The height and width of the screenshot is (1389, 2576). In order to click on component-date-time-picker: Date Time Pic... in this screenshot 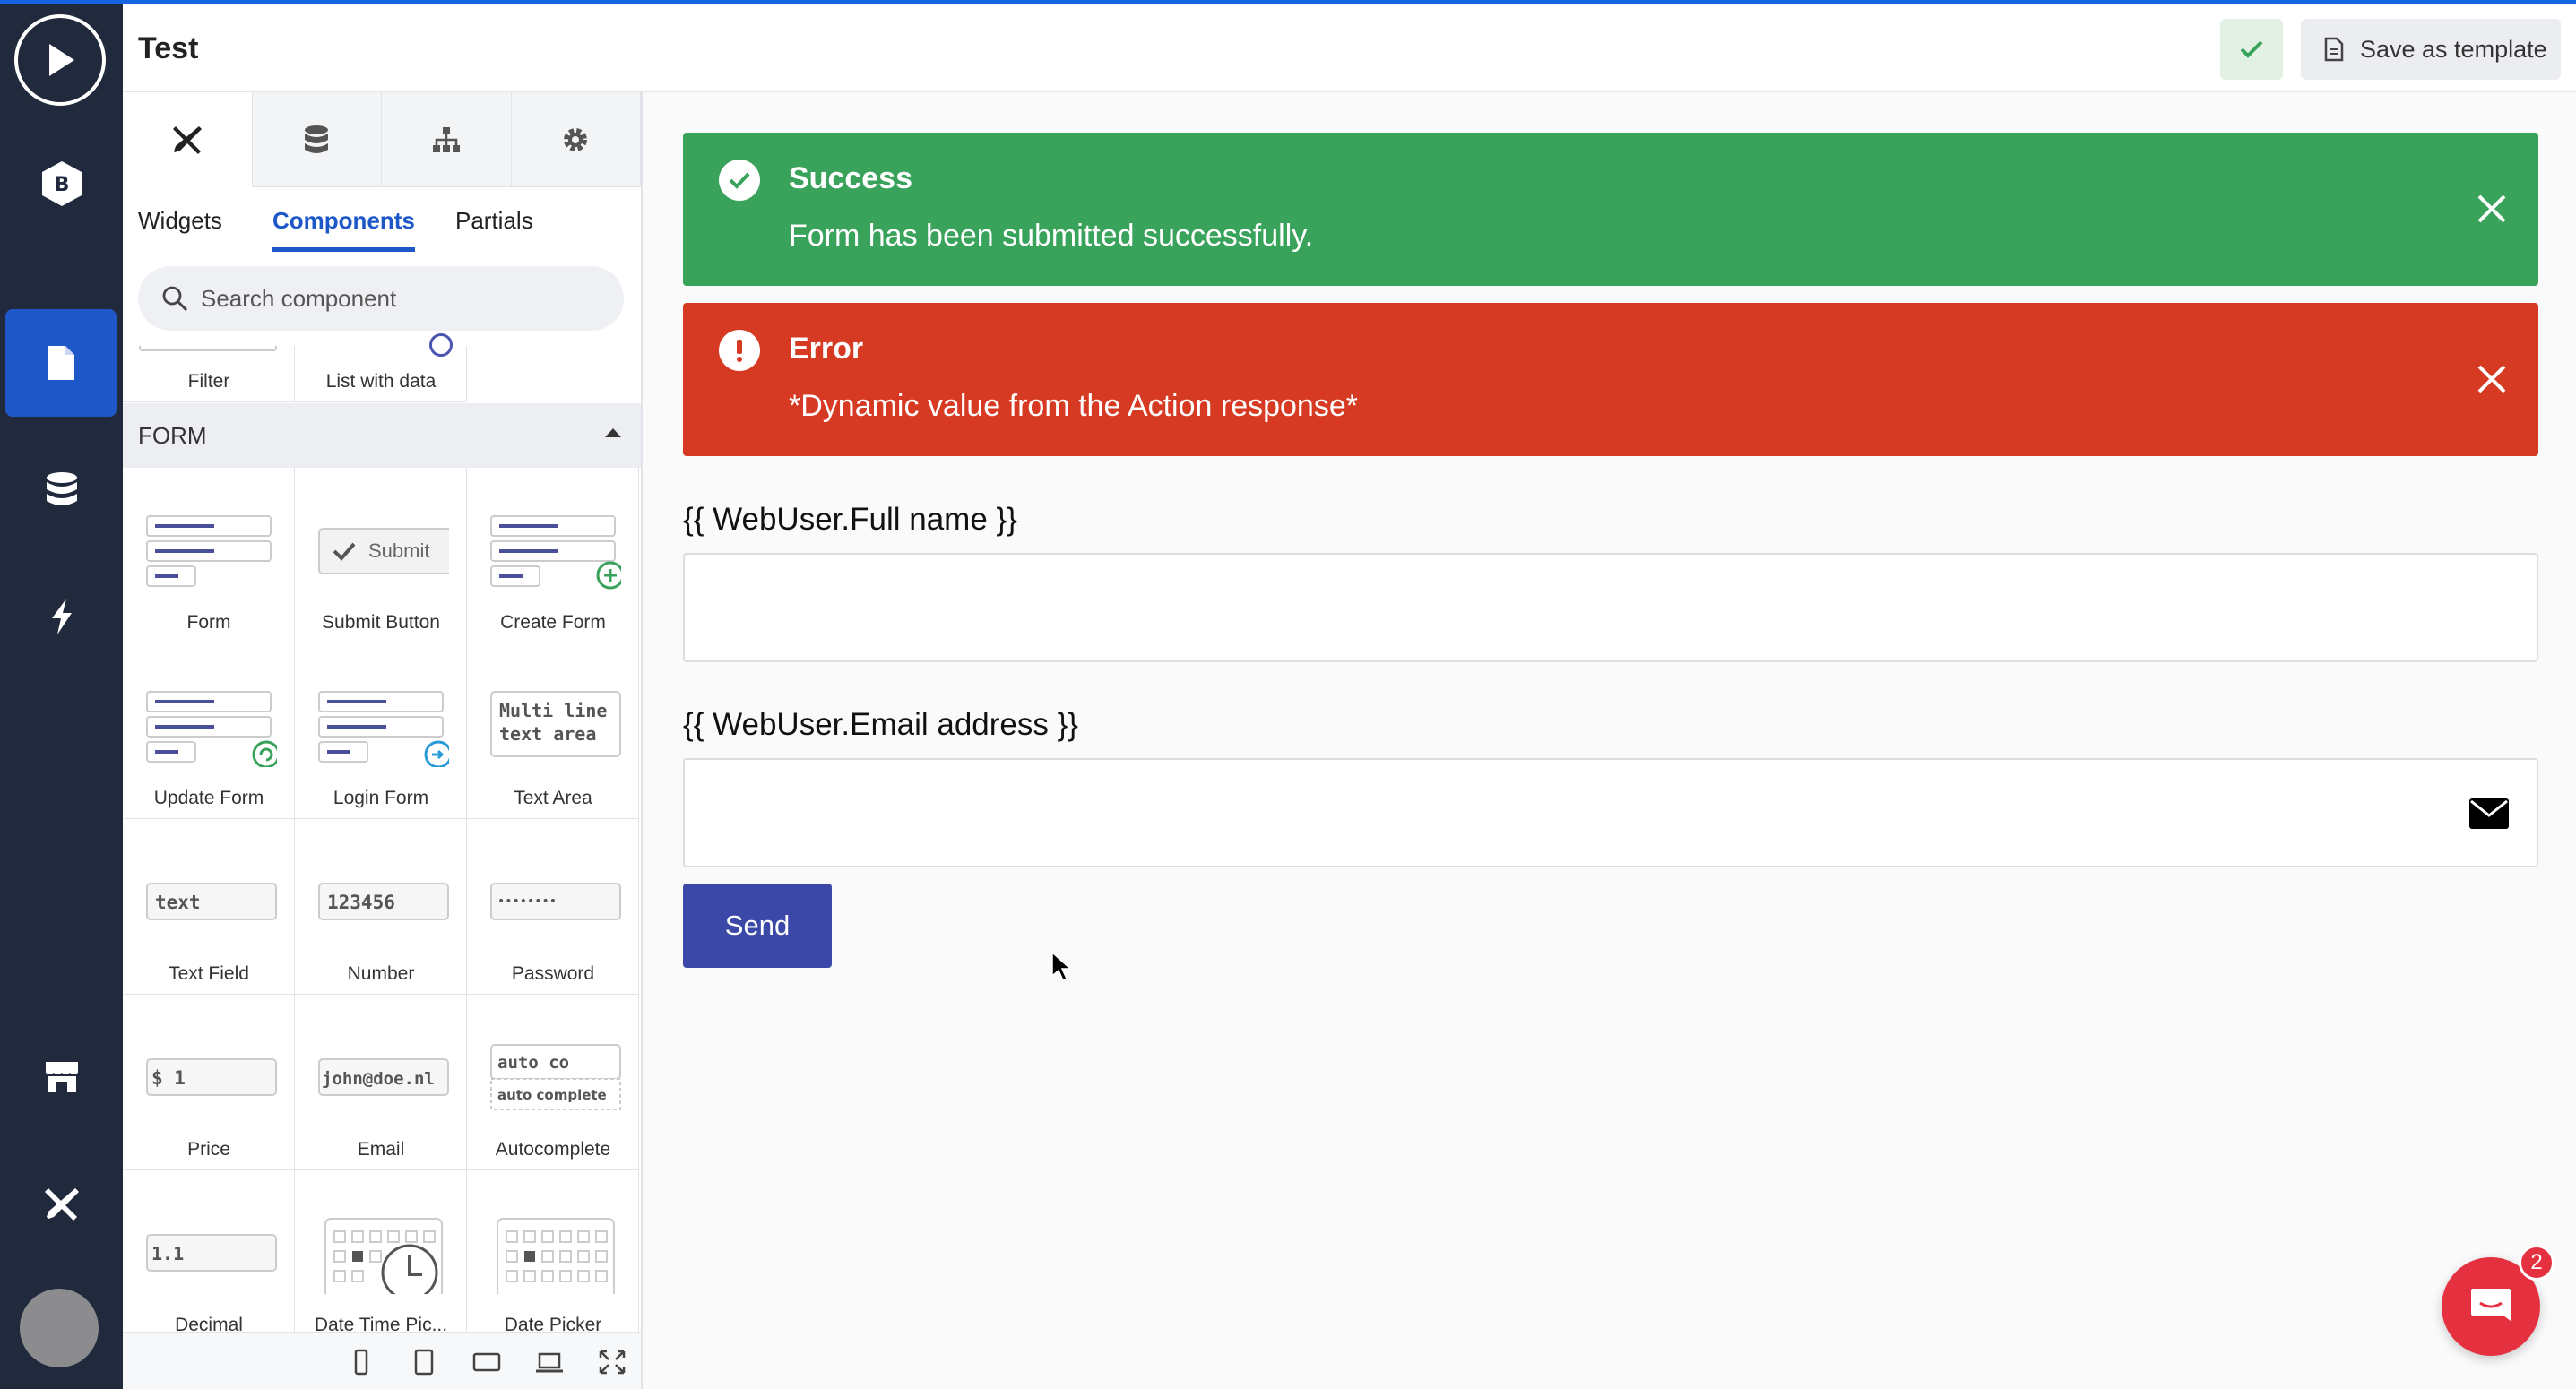, I will do `click(381, 1258)`.